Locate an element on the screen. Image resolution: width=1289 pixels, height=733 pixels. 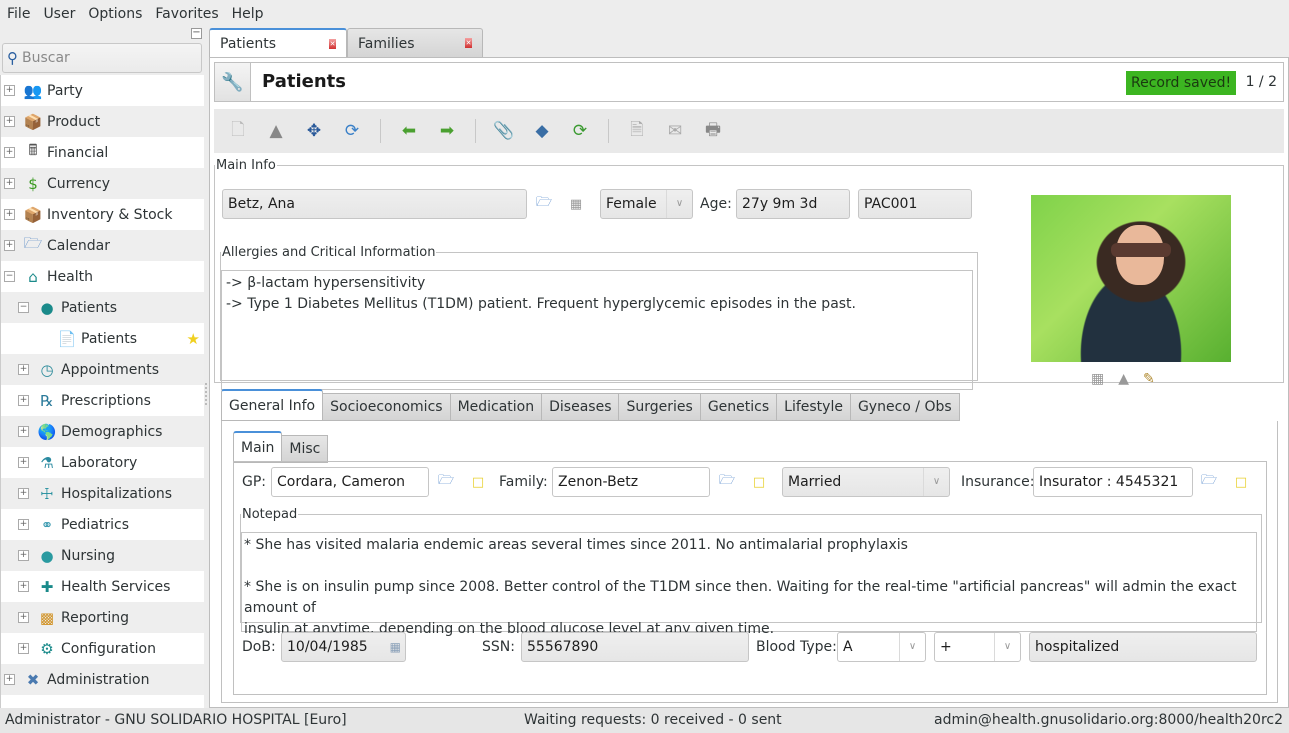
family-field: Zenon-Betz is located at coordinates (631, 482).